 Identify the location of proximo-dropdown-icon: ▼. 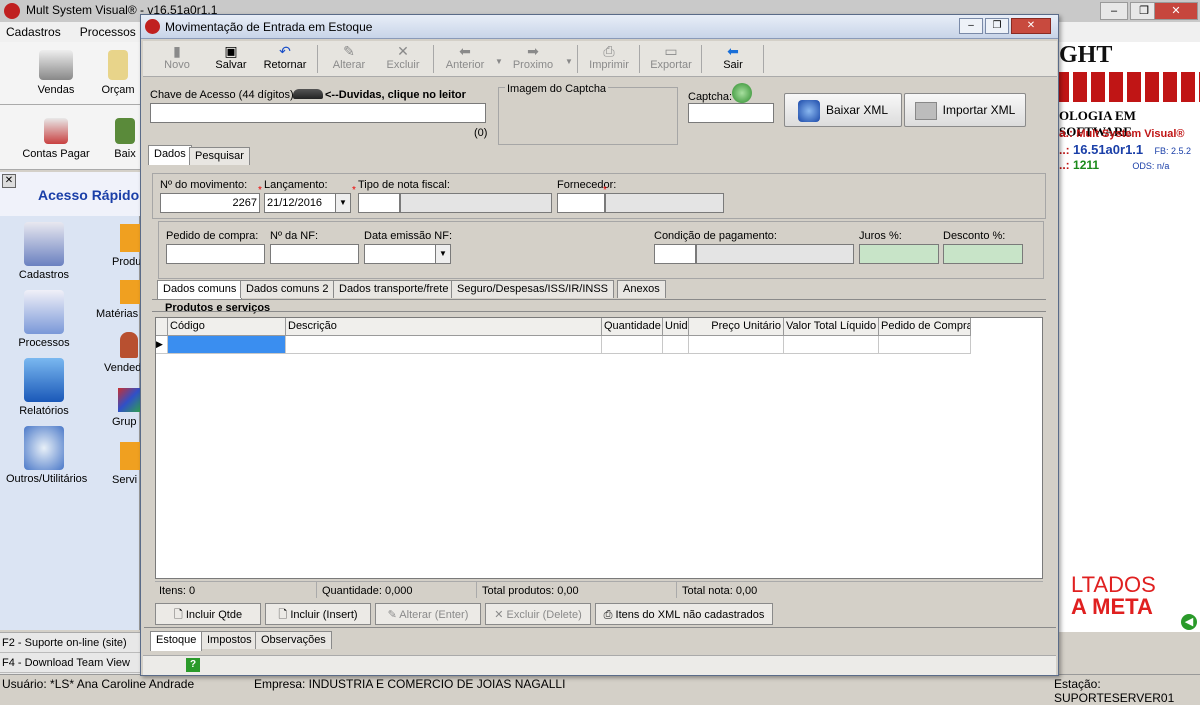
(569, 61).